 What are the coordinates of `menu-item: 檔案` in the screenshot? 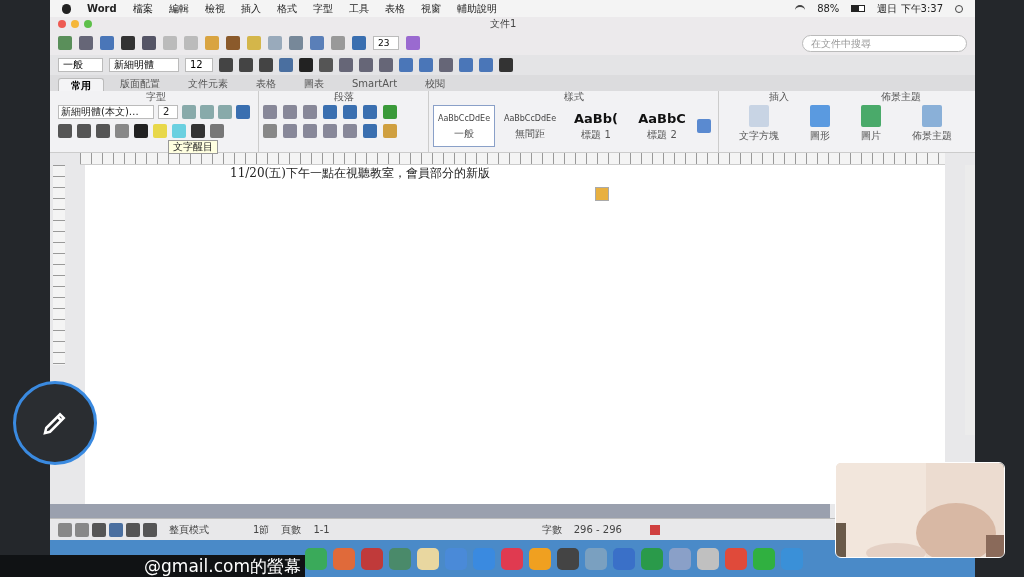 It's located at (142, 8).